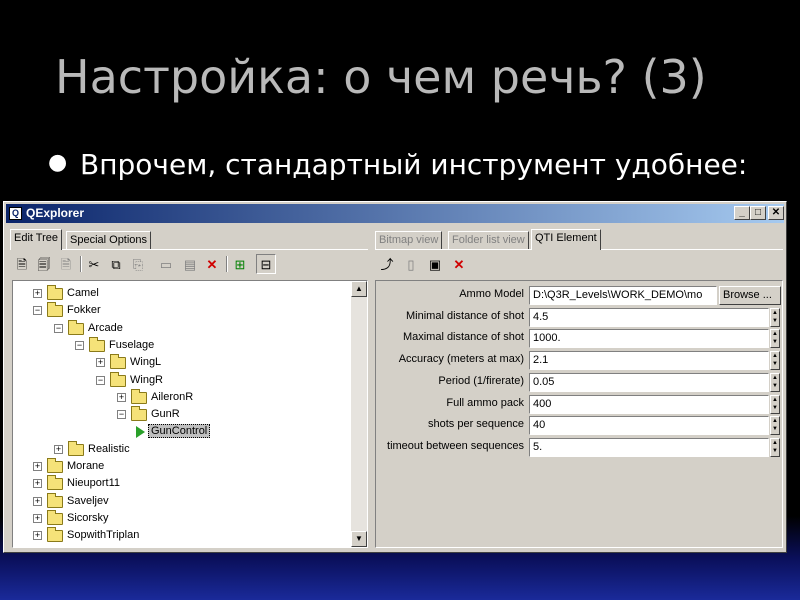 The image size is (800, 600). Describe the element at coordinates (414, 164) in the screenshot. I see `bullet-text: Впрочем, стандартный инструмент удобнее:` at that location.